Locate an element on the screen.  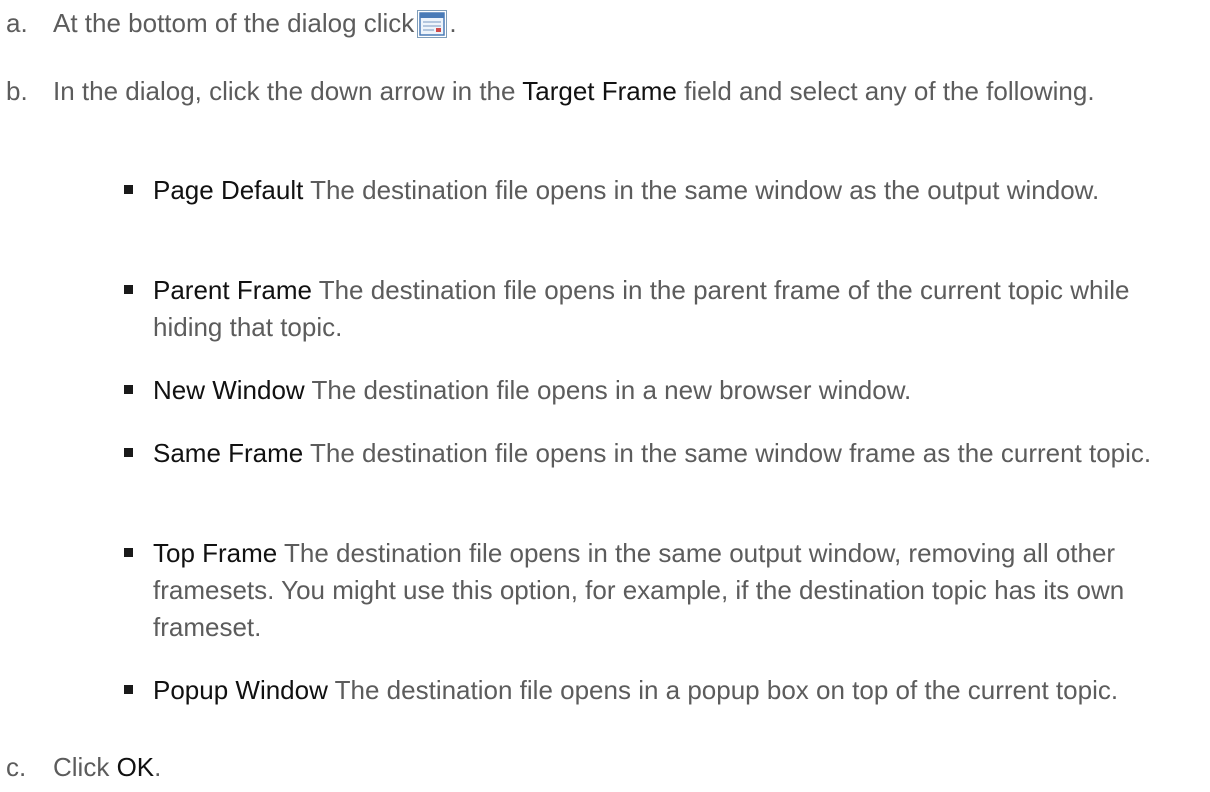
option-term: Popup Window is located at coordinates (240, 690).